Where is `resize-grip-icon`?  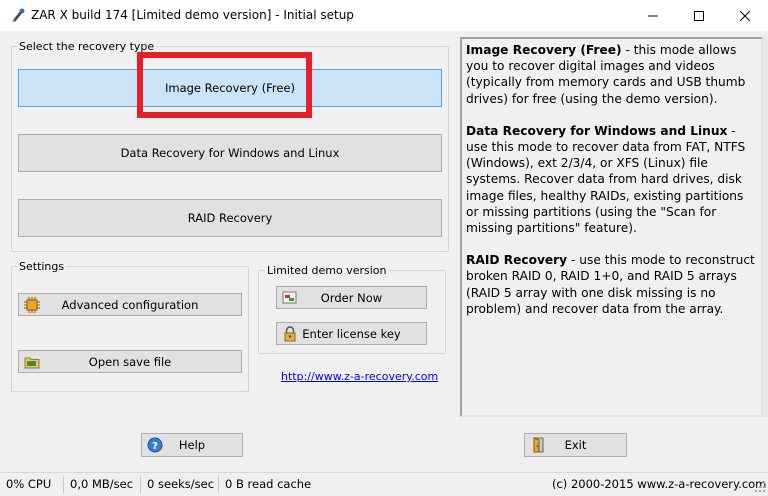 resize-grip-icon is located at coordinates (760, 488).